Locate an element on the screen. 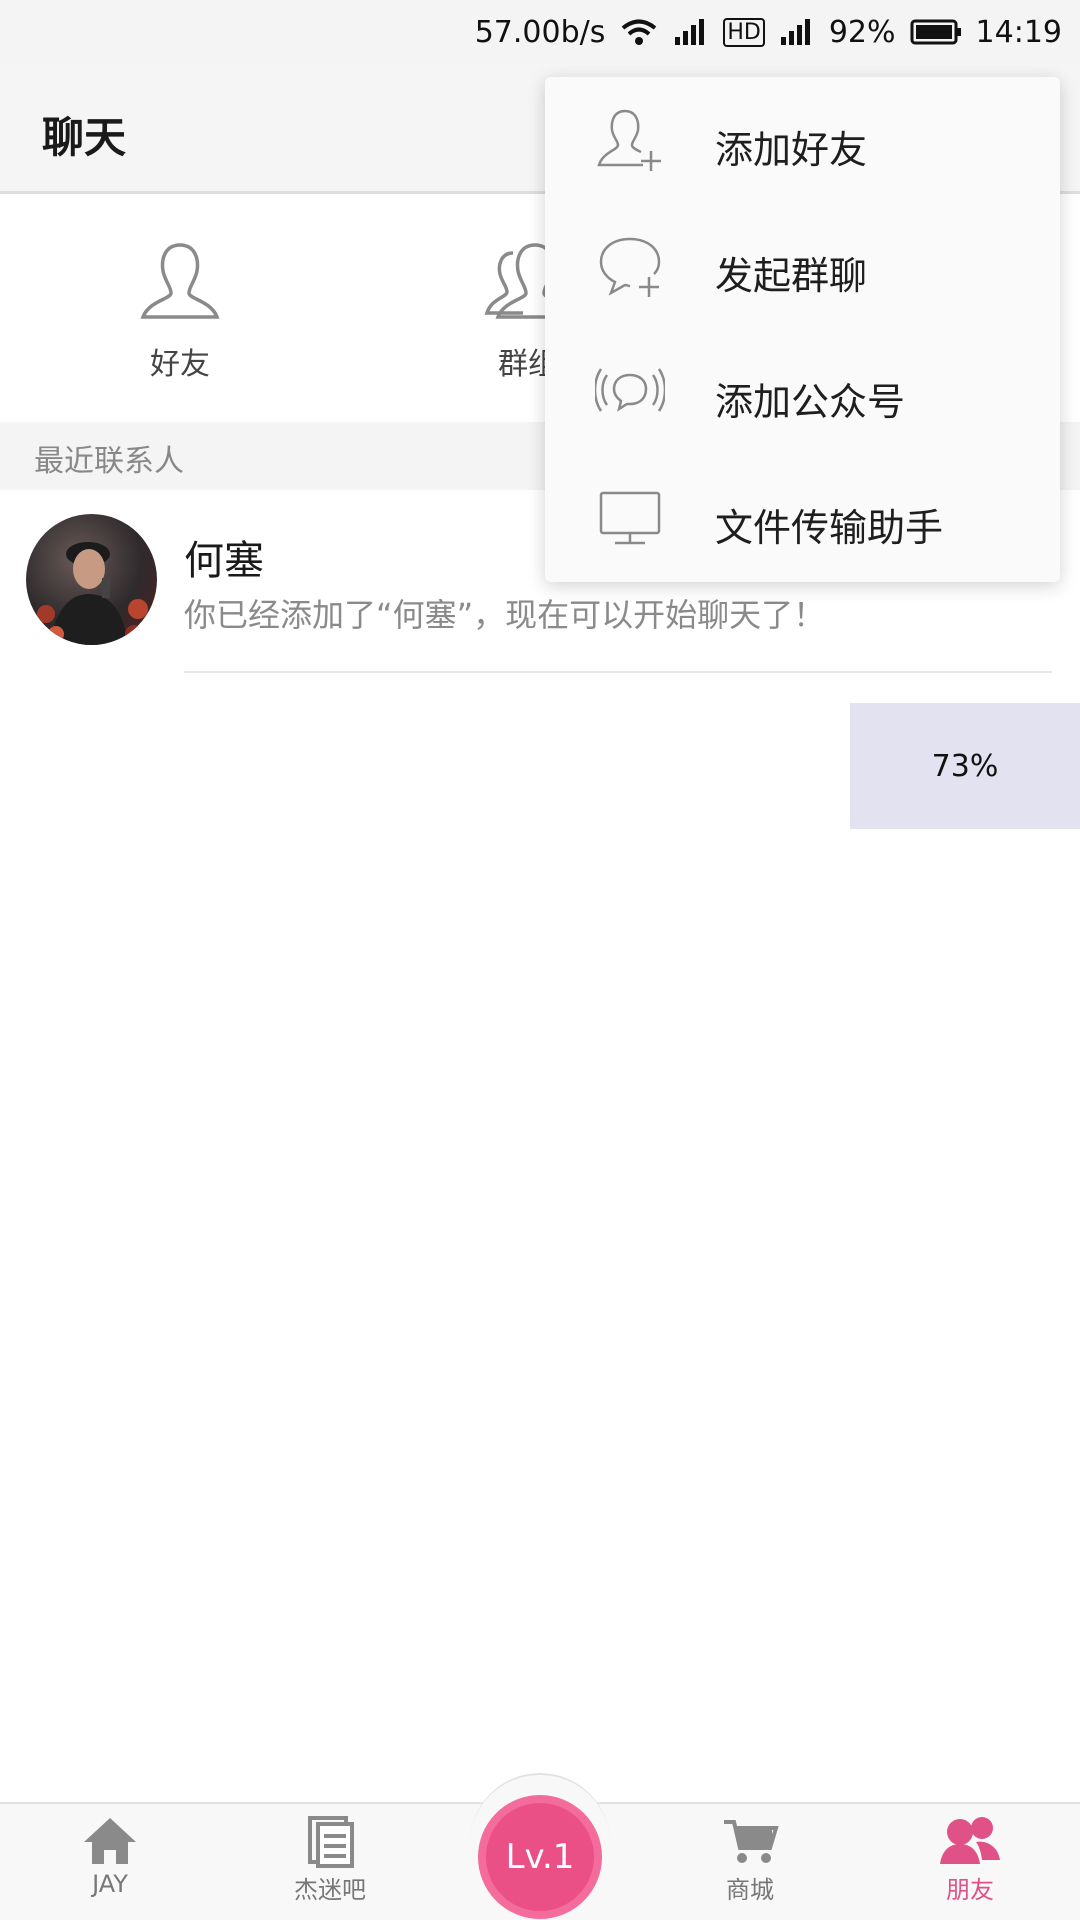 The image size is (1080, 1920). nav-item-label: 朋友 is located at coordinates (970, 1890).